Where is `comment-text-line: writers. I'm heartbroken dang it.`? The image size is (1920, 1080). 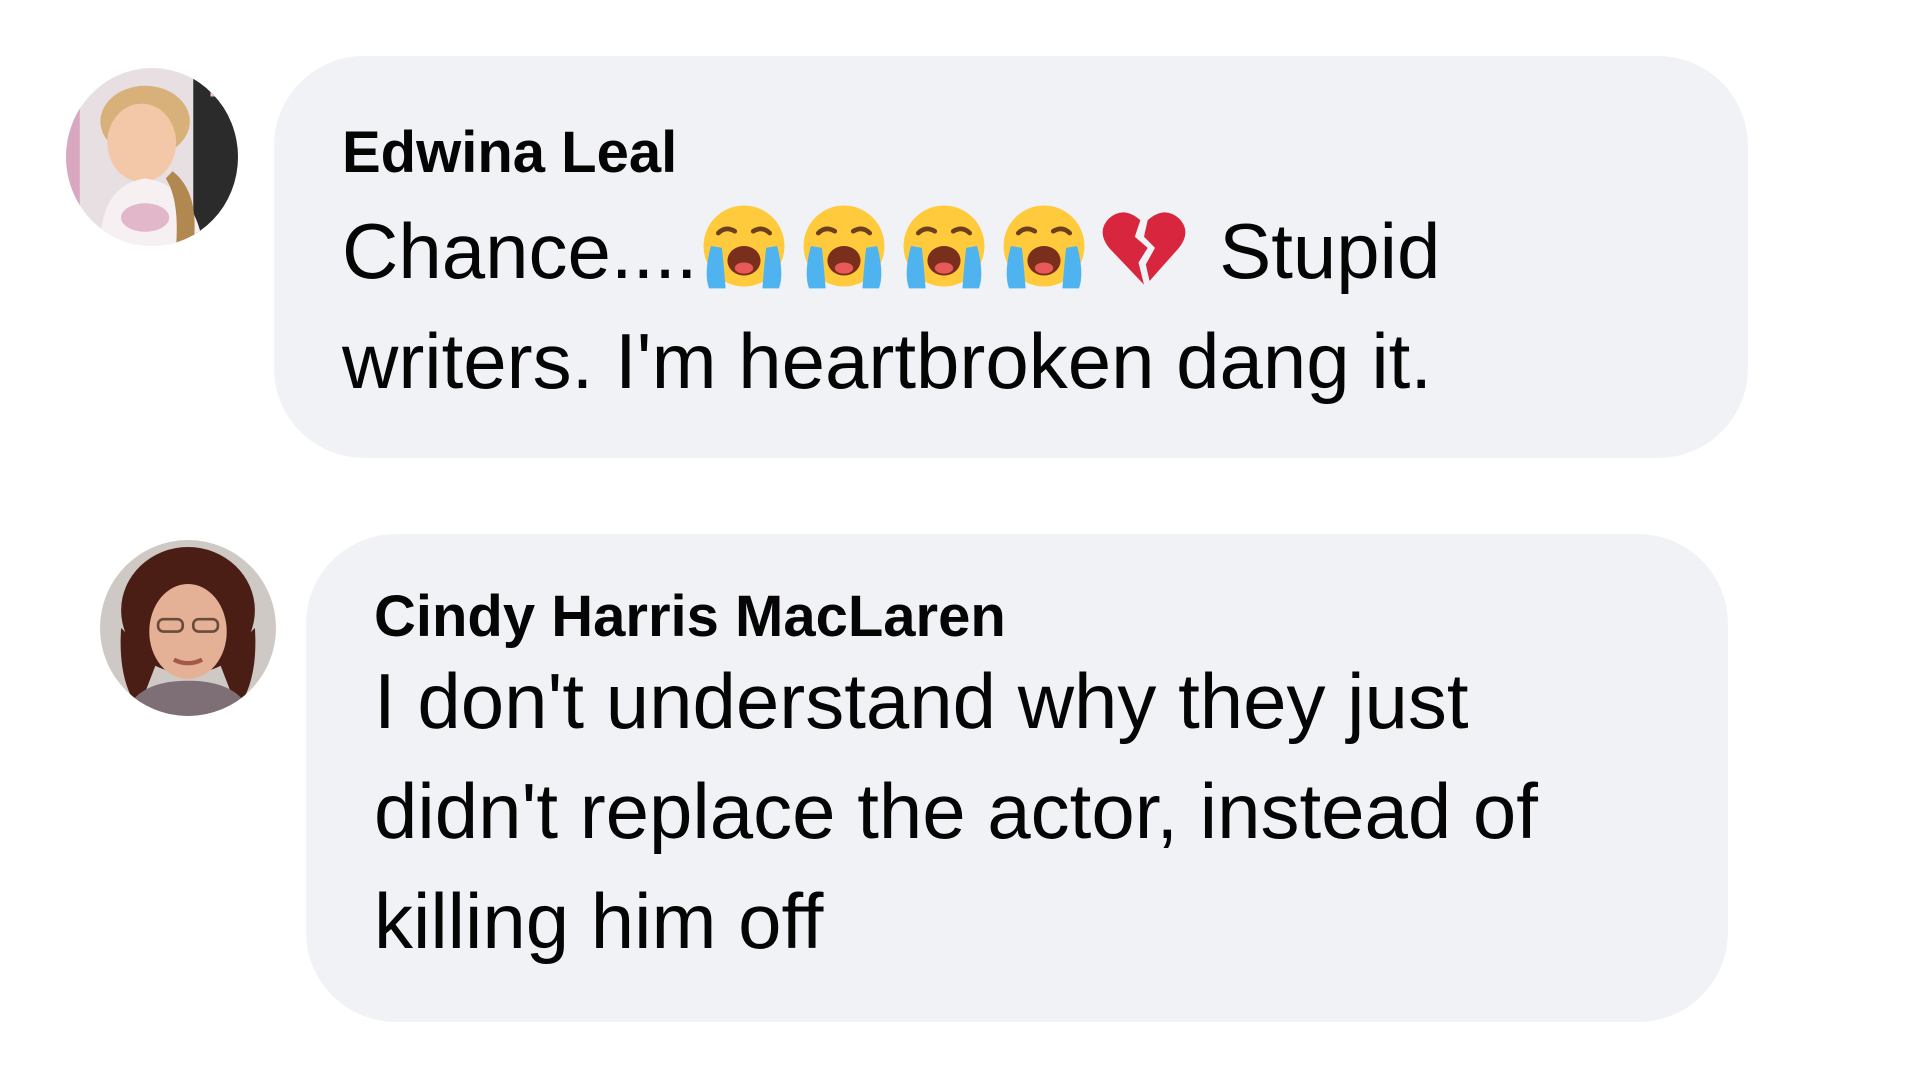
comment-text-line: writers. I'm heartbroken dang it. is located at coordinates (887, 361).